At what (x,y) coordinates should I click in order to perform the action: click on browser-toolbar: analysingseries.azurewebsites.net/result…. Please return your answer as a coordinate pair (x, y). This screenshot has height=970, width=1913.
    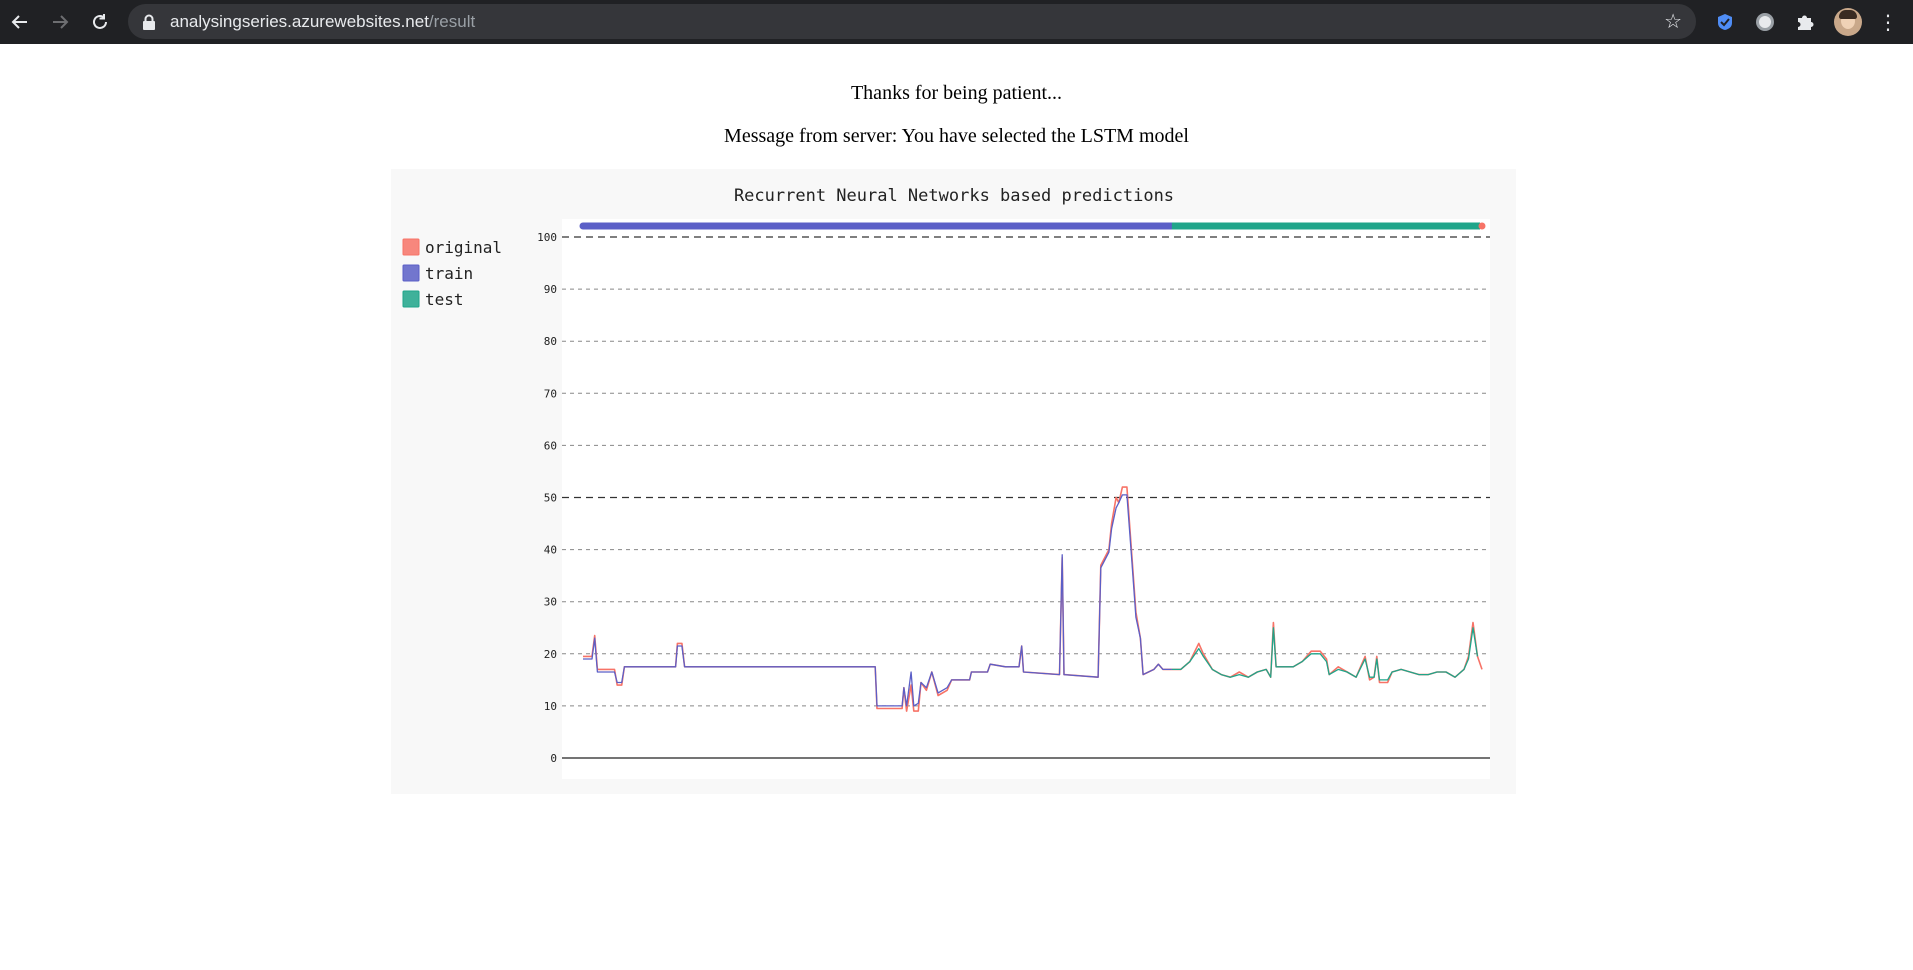
    Looking at the image, I should click on (956, 22).